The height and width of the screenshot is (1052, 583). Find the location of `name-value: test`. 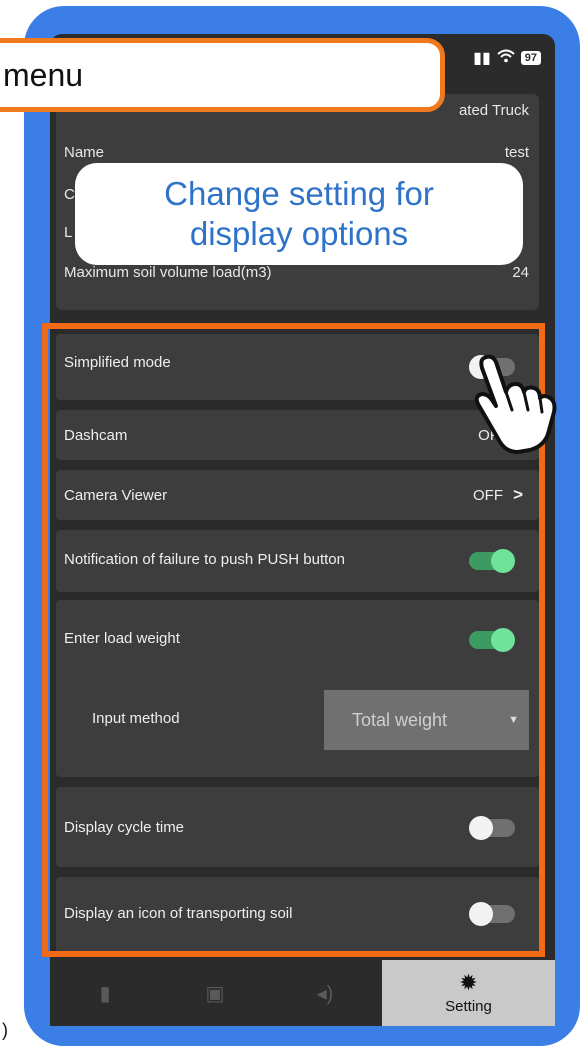

name-value: test is located at coordinates (516, 152).